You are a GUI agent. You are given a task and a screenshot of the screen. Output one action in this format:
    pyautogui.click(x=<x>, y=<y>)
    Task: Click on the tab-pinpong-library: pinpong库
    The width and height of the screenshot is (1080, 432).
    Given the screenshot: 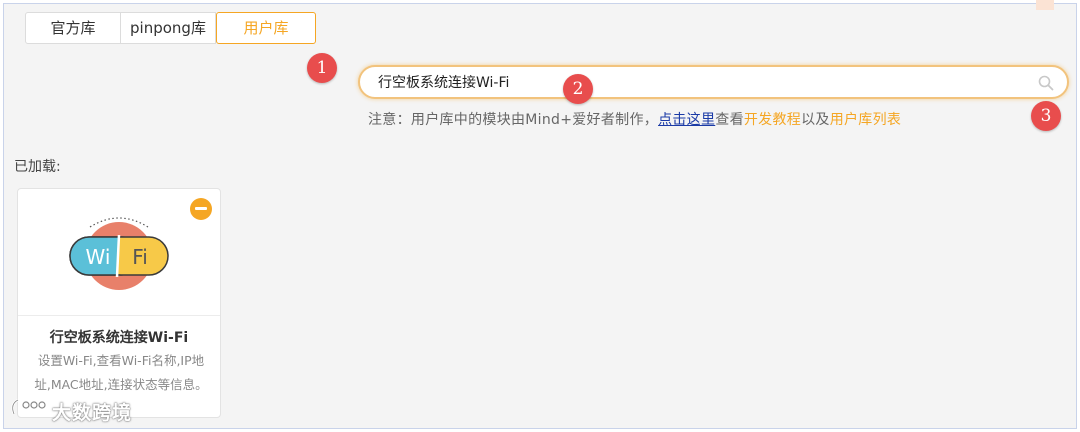 What is the action you would take?
    pyautogui.click(x=168, y=28)
    